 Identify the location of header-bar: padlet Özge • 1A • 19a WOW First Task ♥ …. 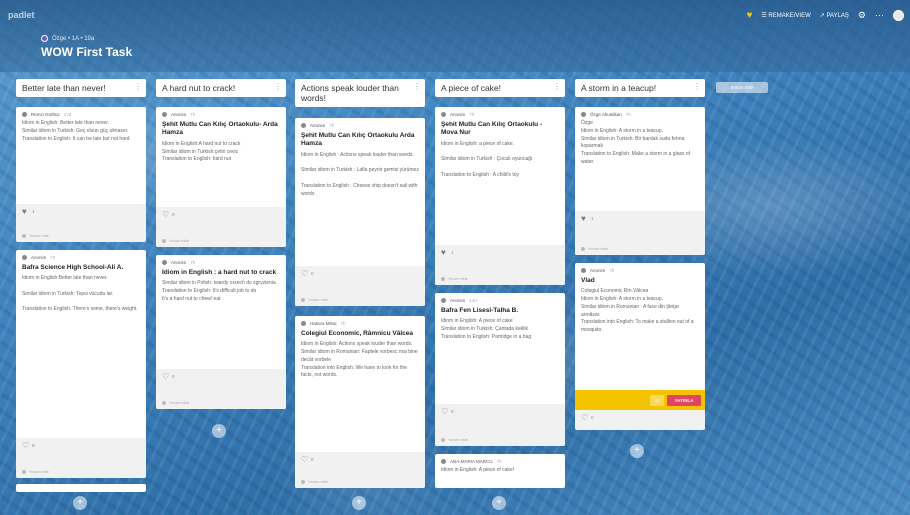
(455, 36).